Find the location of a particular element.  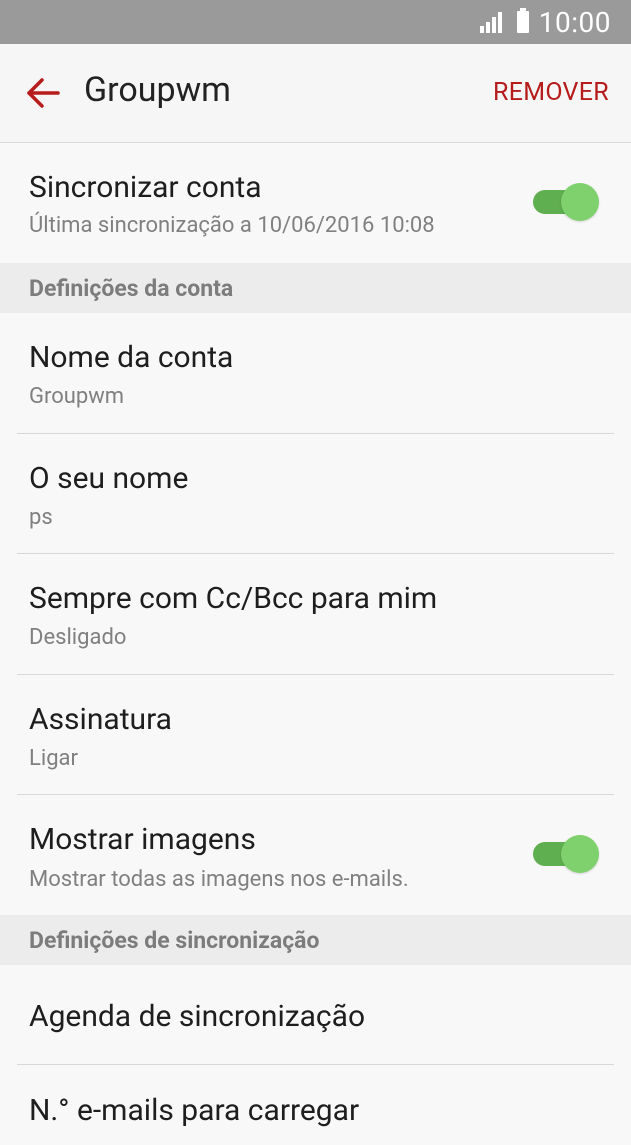

account-name-value: Groupwm is located at coordinates (77, 396).